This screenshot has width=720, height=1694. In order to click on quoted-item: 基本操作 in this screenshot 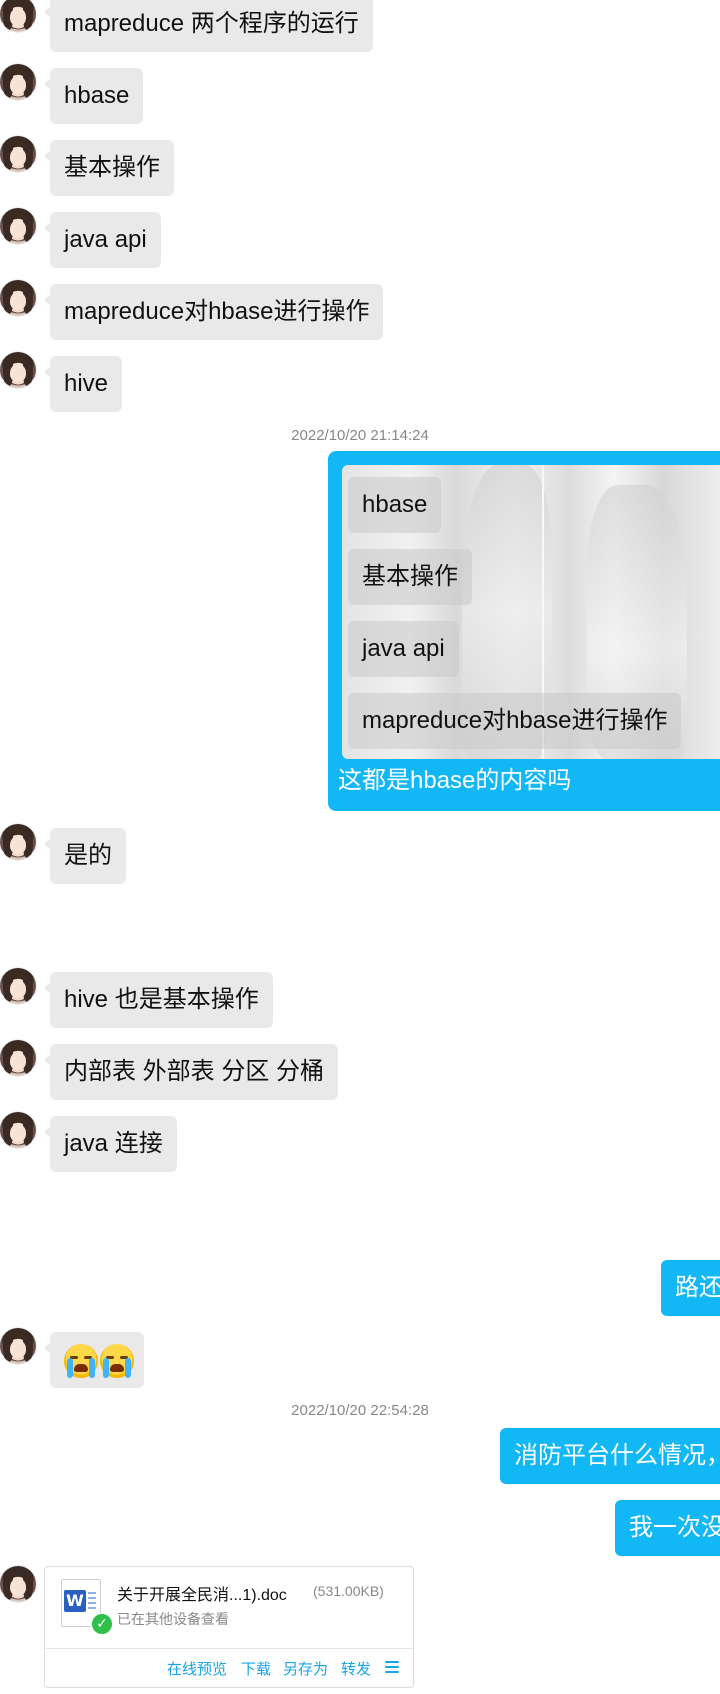, I will do `click(410, 577)`.